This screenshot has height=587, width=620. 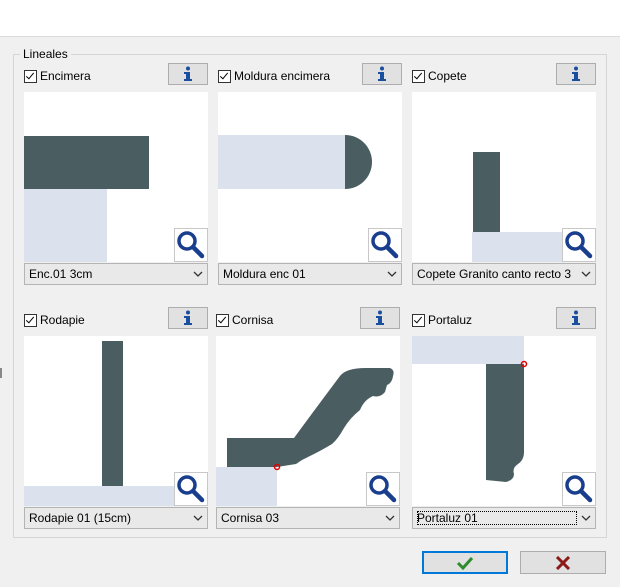 I want to click on profile-select: Rodapie 01 (15cm), so click(x=116, y=518).